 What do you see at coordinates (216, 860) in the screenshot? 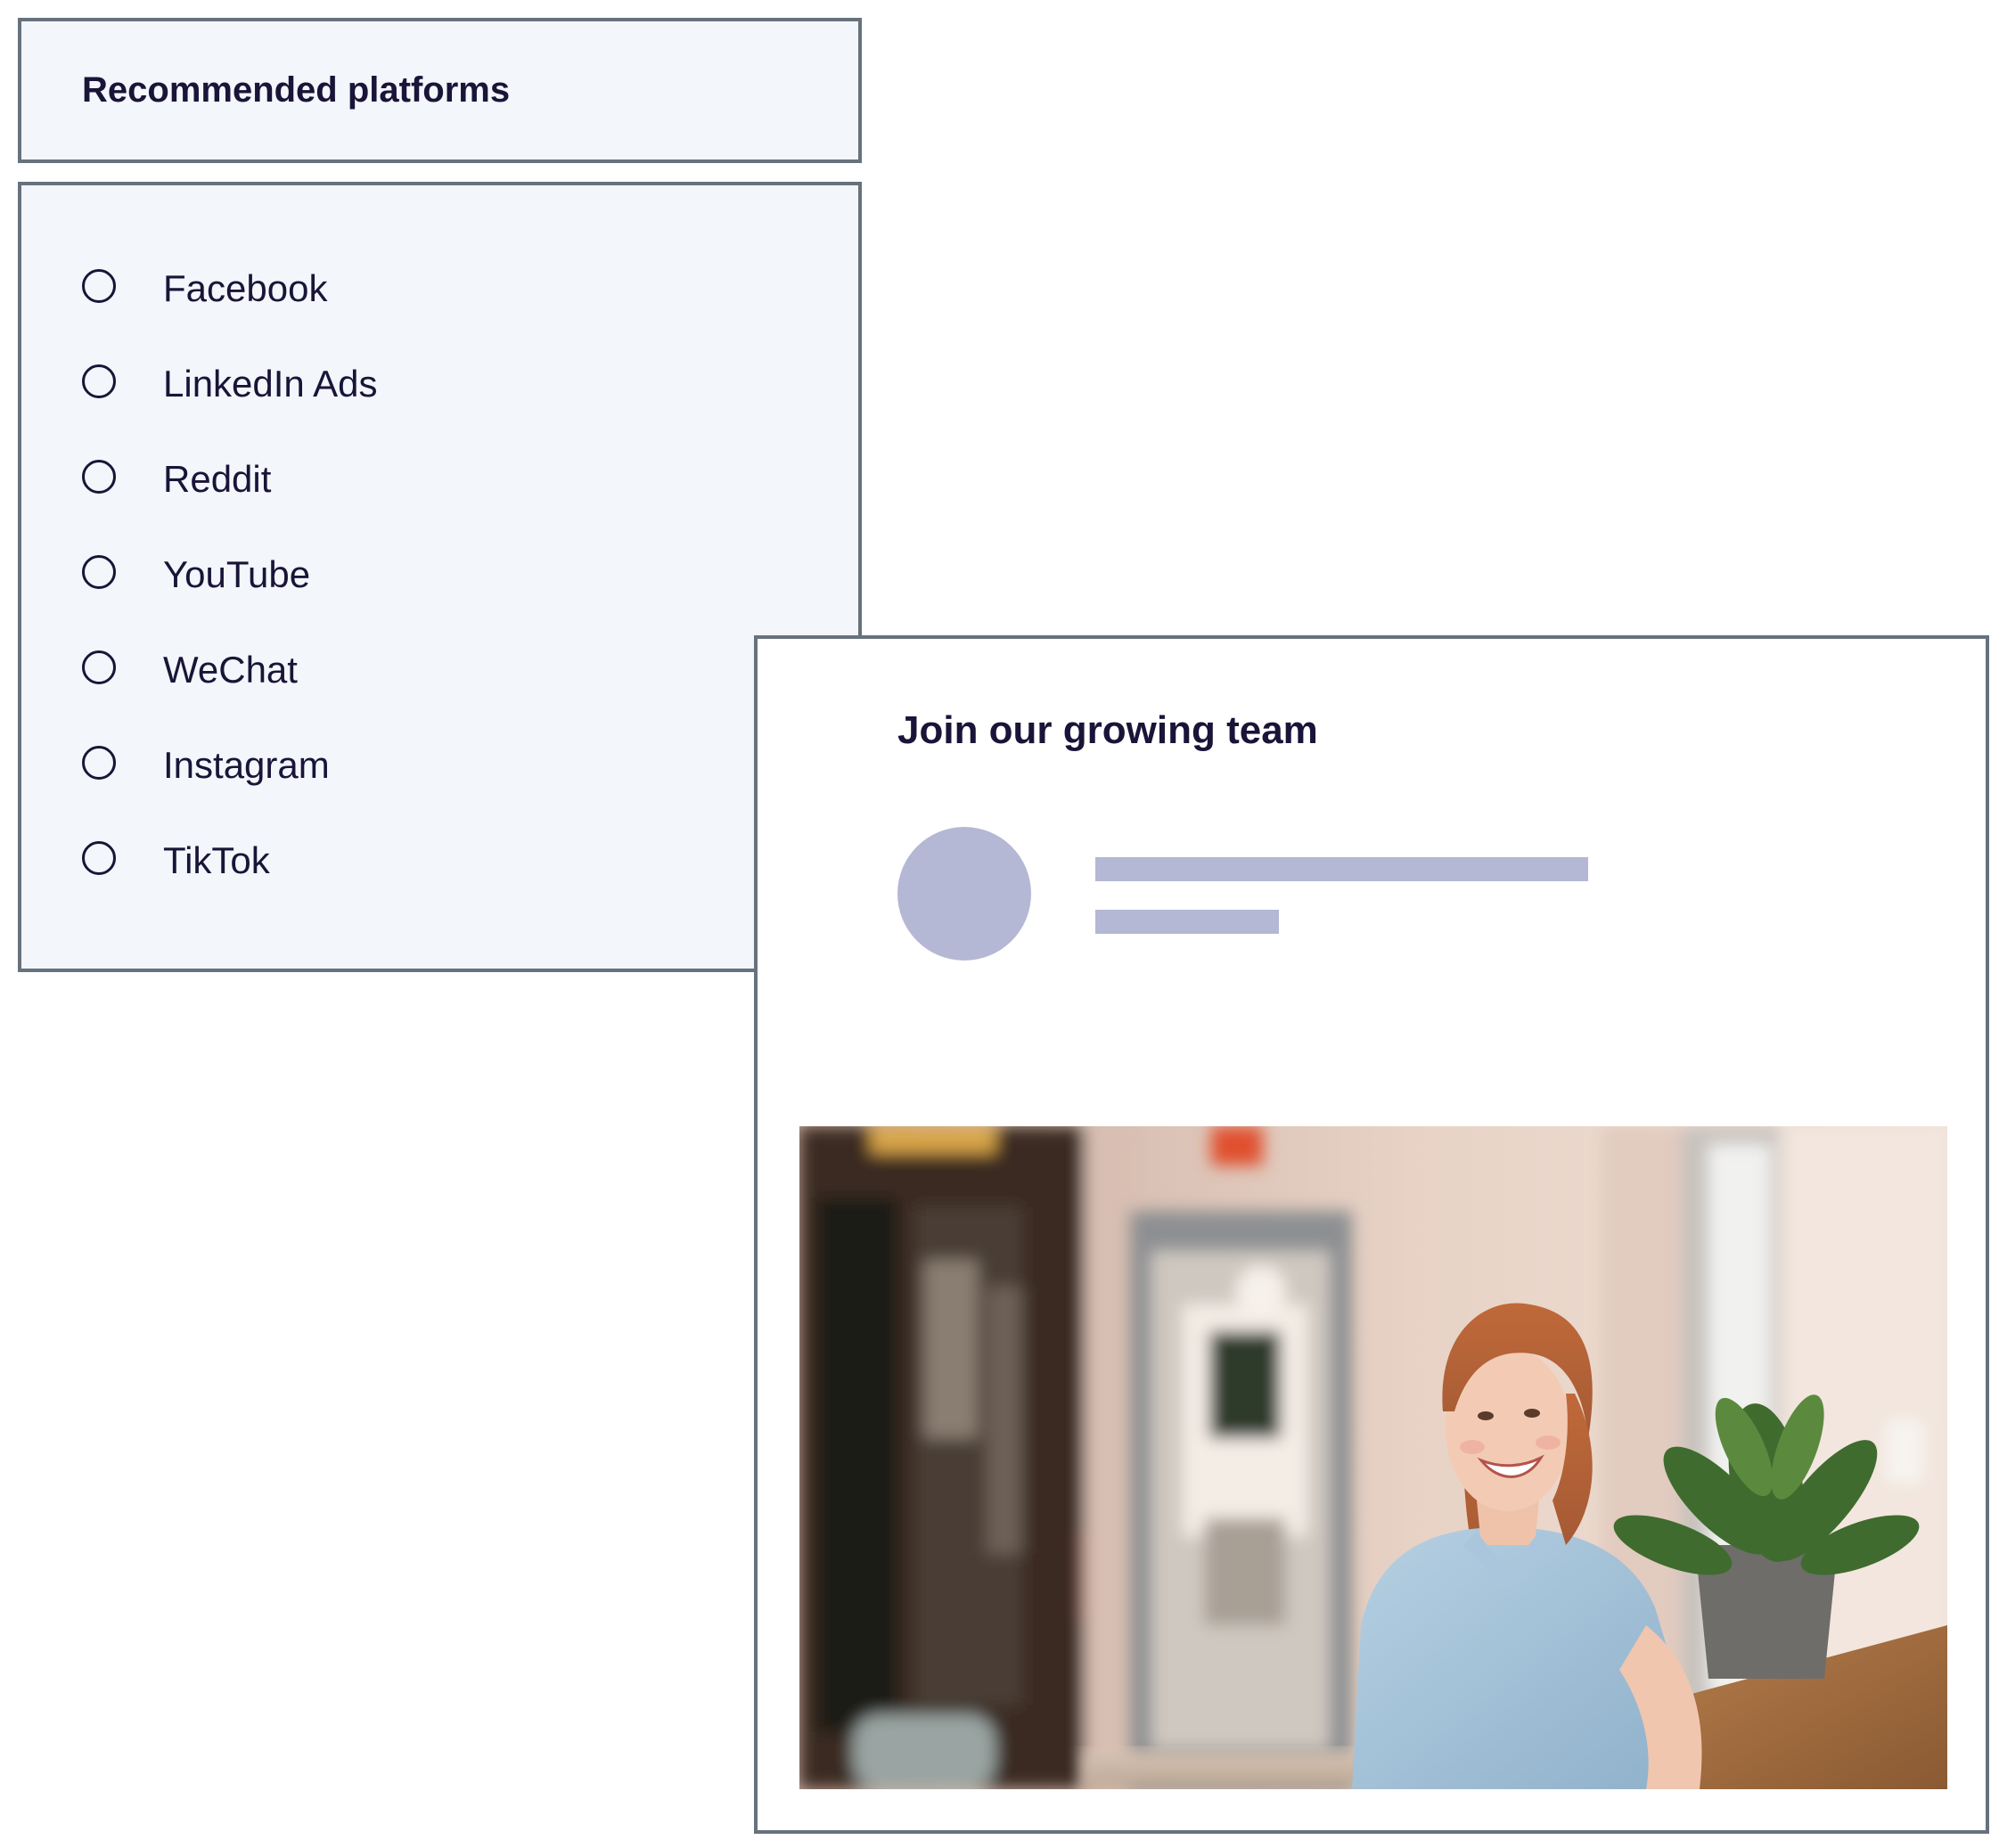
I see `platform-label: TikTok` at bounding box center [216, 860].